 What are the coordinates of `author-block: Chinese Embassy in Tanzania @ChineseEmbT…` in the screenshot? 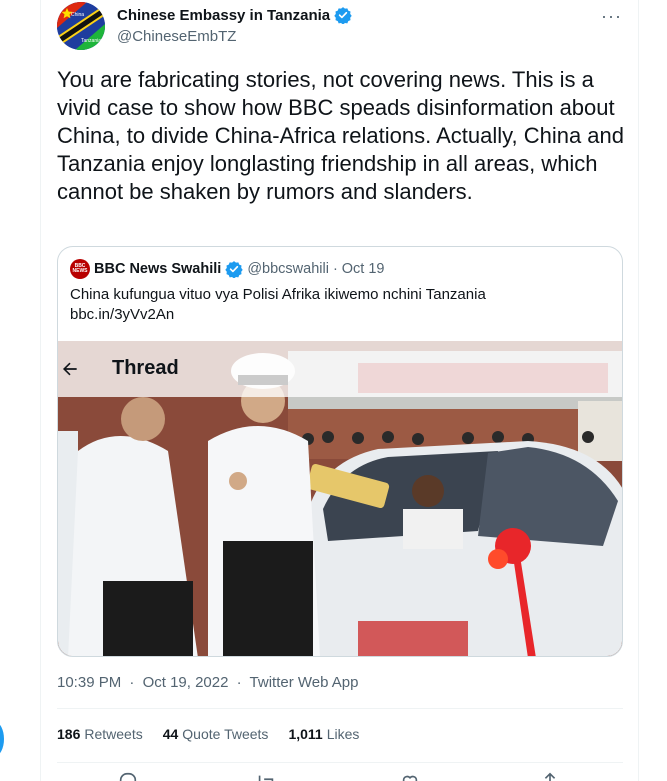 It's located at (234, 25).